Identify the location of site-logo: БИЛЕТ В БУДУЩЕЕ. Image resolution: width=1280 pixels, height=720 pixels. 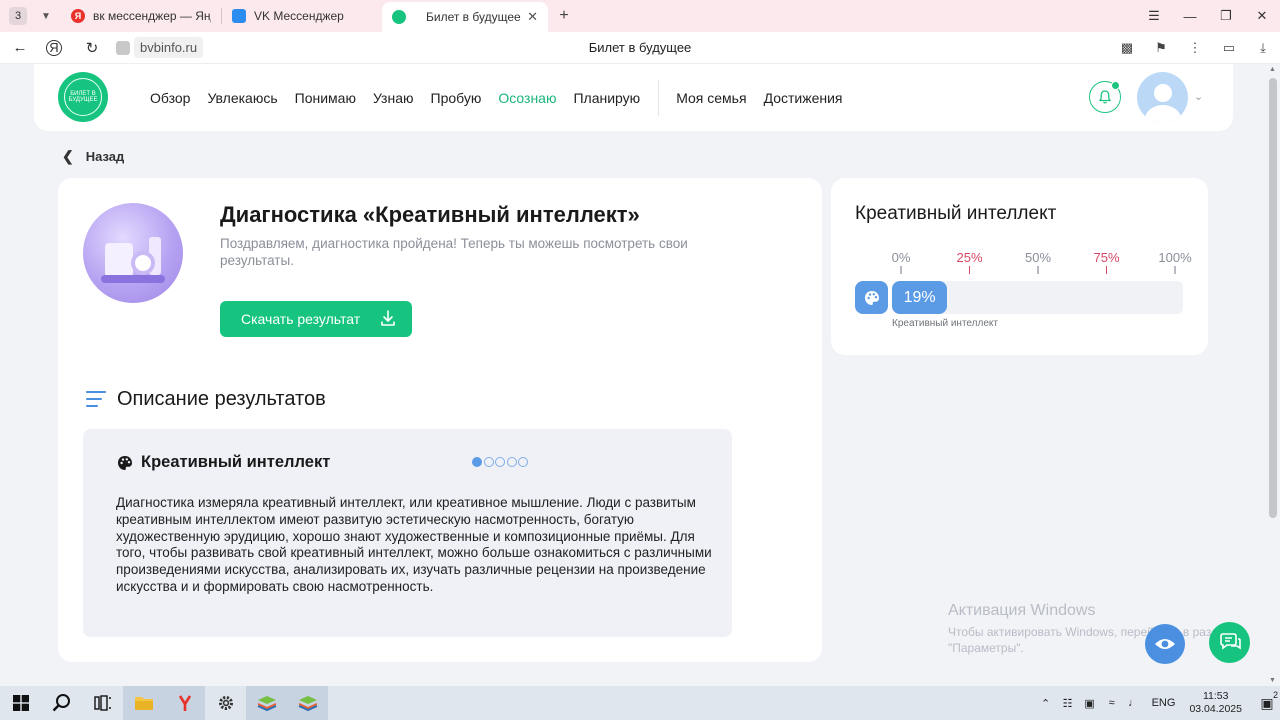
(83, 97).